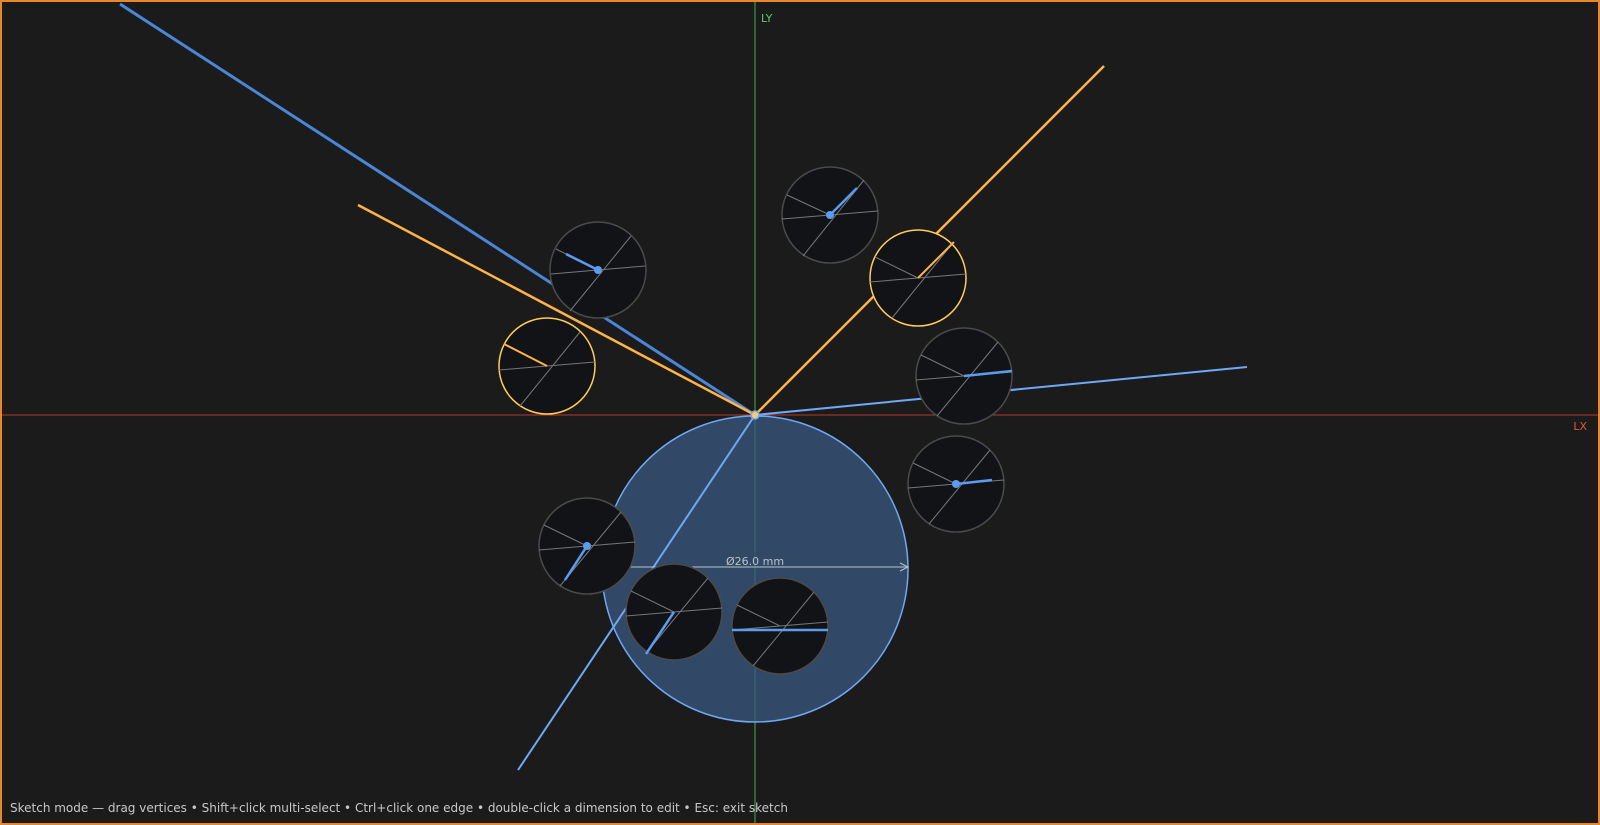 This screenshot has width=1600, height=825. What do you see at coordinates (767, 18) in the screenshot?
I see `y-axis-label: LY` at bounding box center [767, 18].